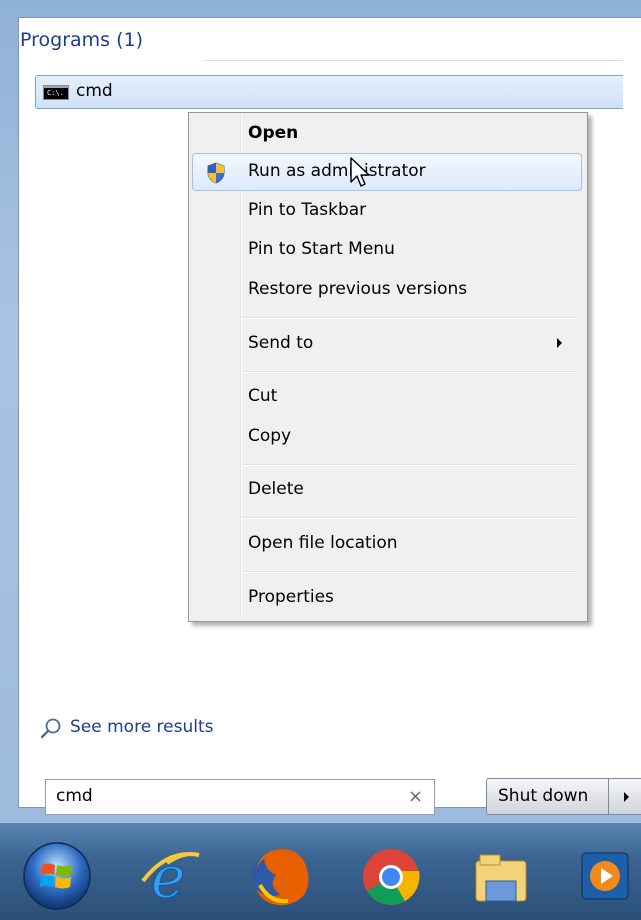  I want to click on submenu-arrow-icon, so click(559, 343).